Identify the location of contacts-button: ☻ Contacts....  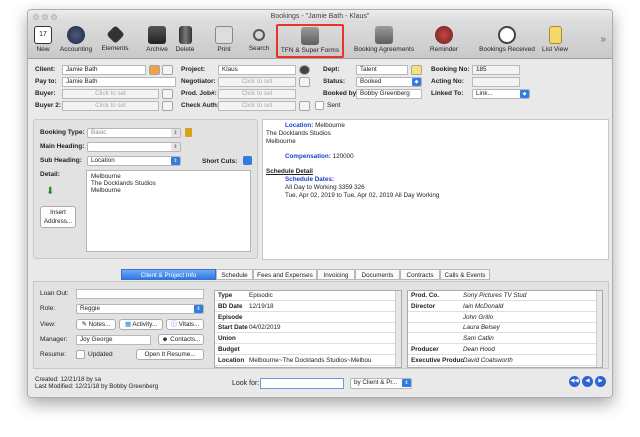
(181, 339).